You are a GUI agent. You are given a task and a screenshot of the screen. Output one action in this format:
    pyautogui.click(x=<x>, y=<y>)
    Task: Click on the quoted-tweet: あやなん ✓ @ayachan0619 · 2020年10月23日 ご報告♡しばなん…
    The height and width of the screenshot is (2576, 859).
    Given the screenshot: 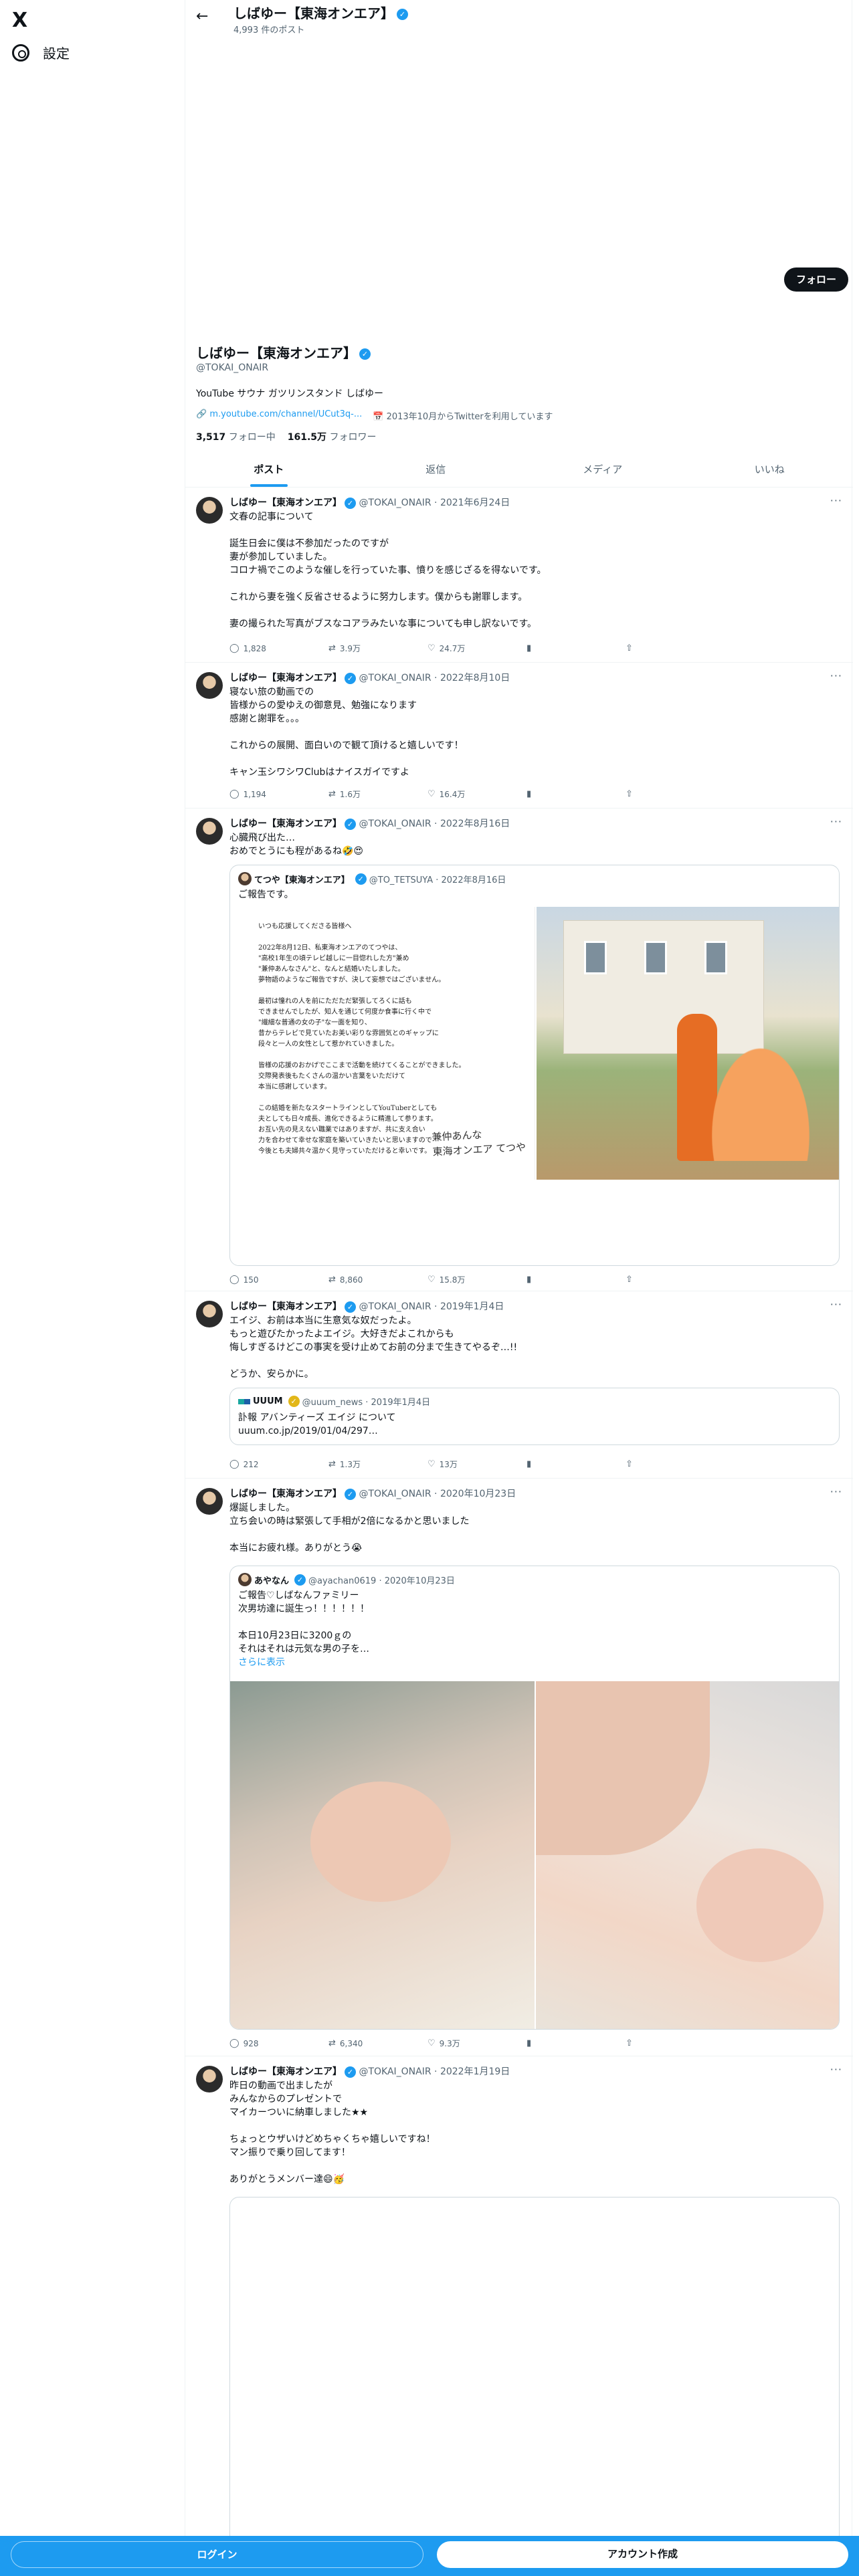 What is the action you would take?
    pyautogui.click(x=534, y=1798)
    